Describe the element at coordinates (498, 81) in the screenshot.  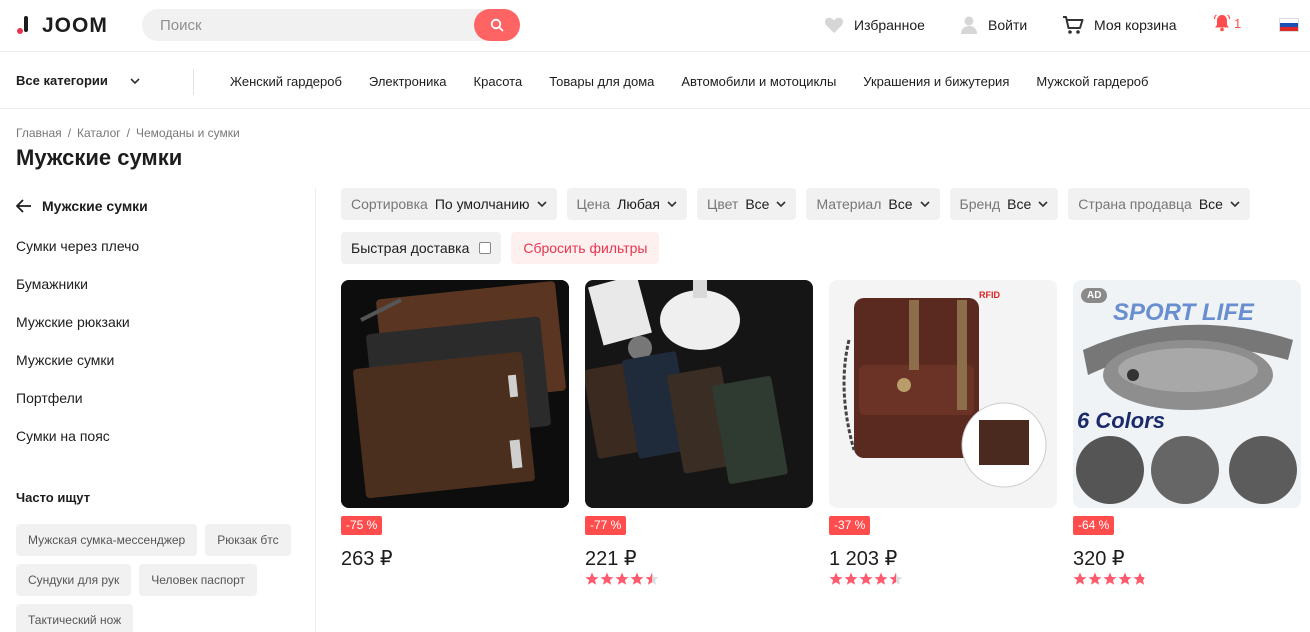
I see `category-link: Красота` at that location.